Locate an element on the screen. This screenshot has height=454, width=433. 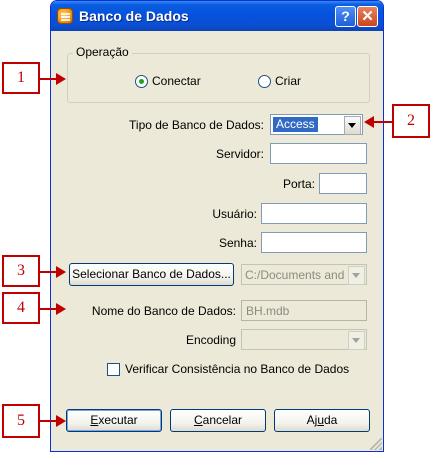
annotation-4-arrow-line is located at coordinates (48, 309).